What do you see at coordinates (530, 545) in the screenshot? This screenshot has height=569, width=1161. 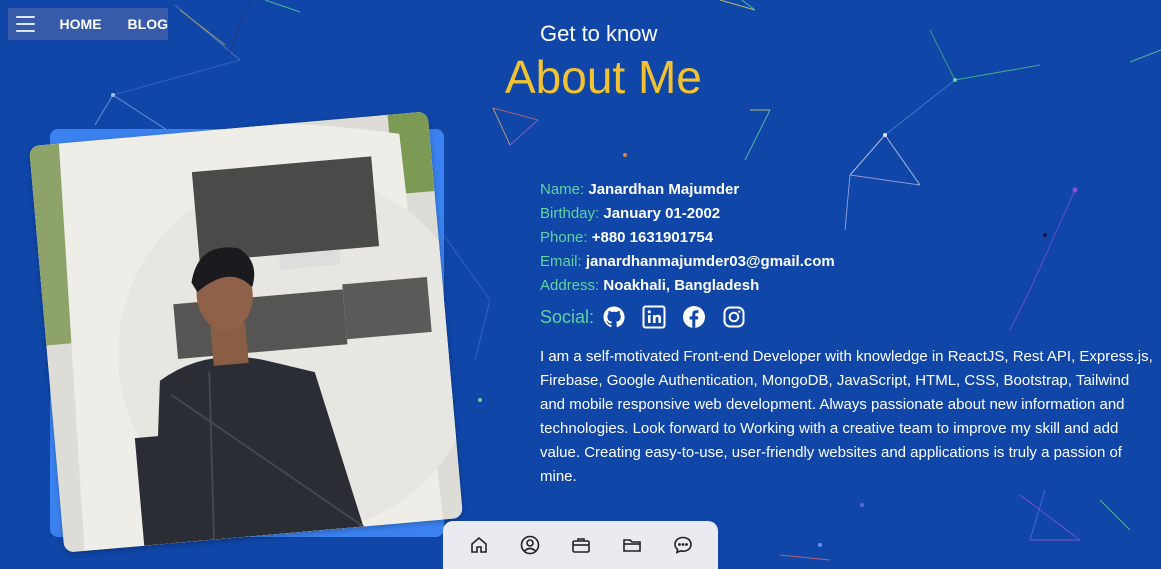 I see `user-icon` at bounding box center [530, 545].